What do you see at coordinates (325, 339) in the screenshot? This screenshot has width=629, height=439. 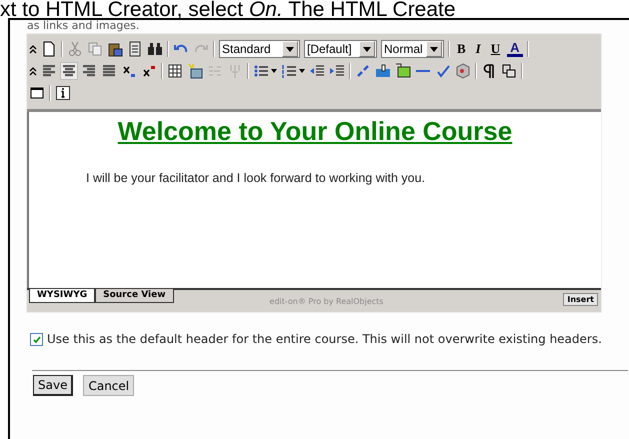 I see `checkbox-label: Use this as the default header for the entire course. This will not overwrite existing headers.` at bounding box center [325, 339].